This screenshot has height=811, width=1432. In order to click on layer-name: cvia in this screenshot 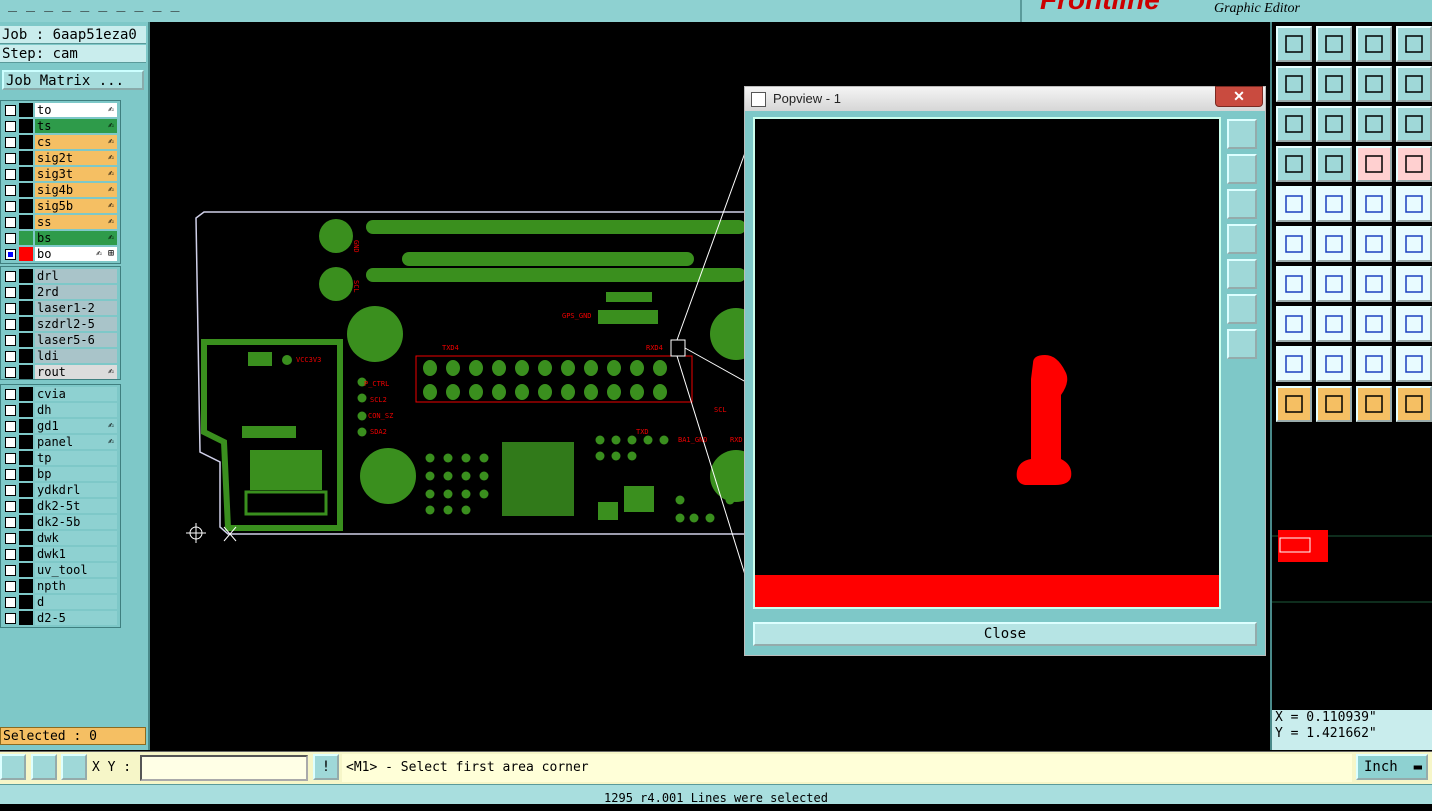, I will do `click(76, 394)`.